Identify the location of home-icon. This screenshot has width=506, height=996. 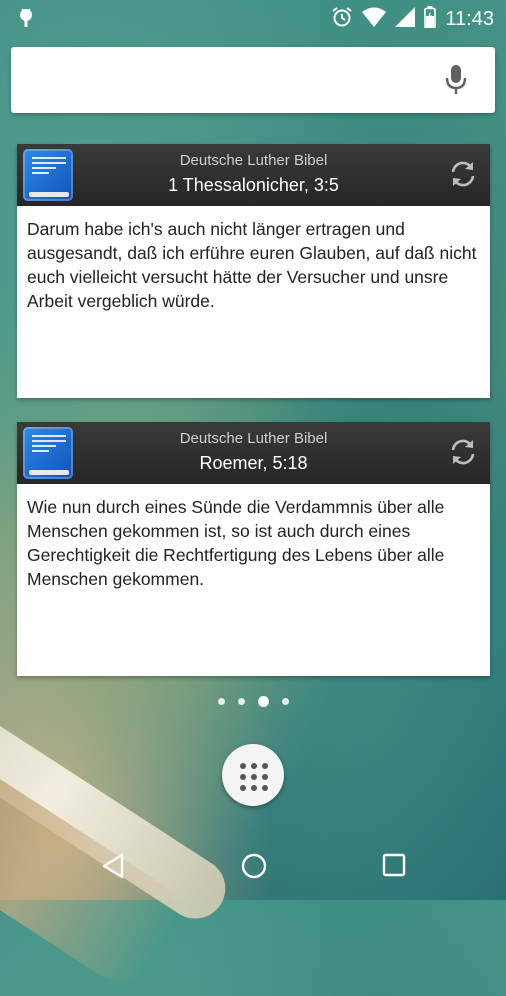
(254, 868).